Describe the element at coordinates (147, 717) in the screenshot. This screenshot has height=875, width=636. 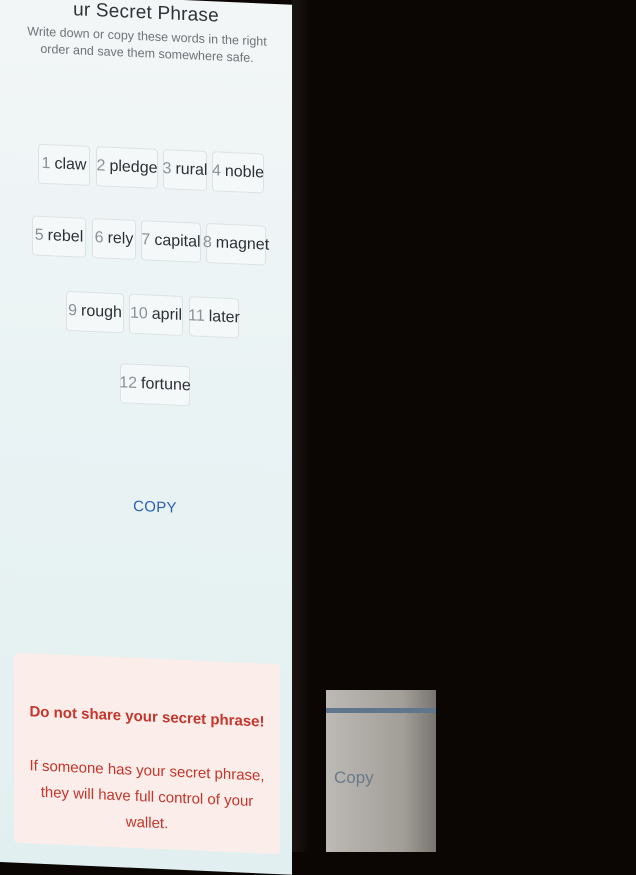
I see `warning-title: Do not share your secret phrase!` at that location.